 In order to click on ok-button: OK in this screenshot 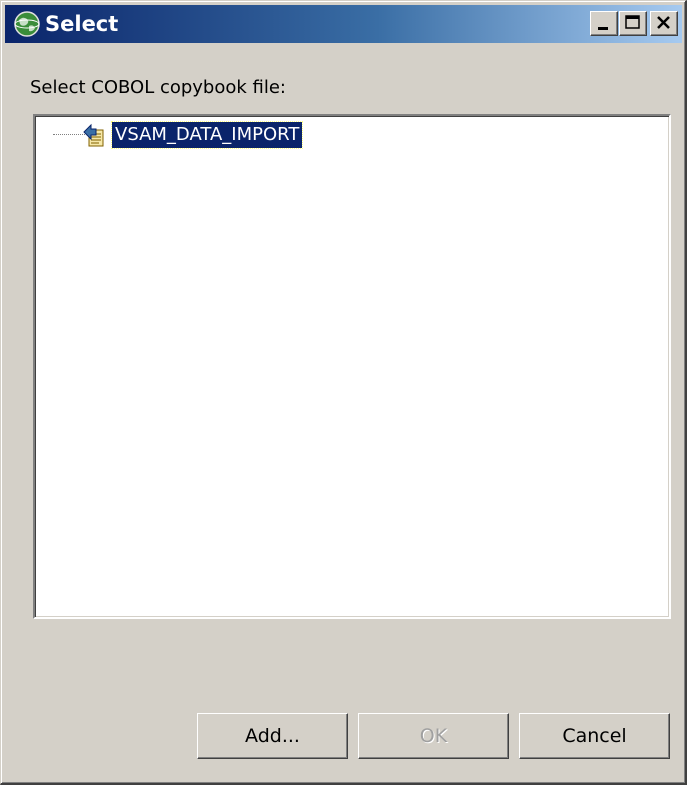, I will do `click(433, 736)`.